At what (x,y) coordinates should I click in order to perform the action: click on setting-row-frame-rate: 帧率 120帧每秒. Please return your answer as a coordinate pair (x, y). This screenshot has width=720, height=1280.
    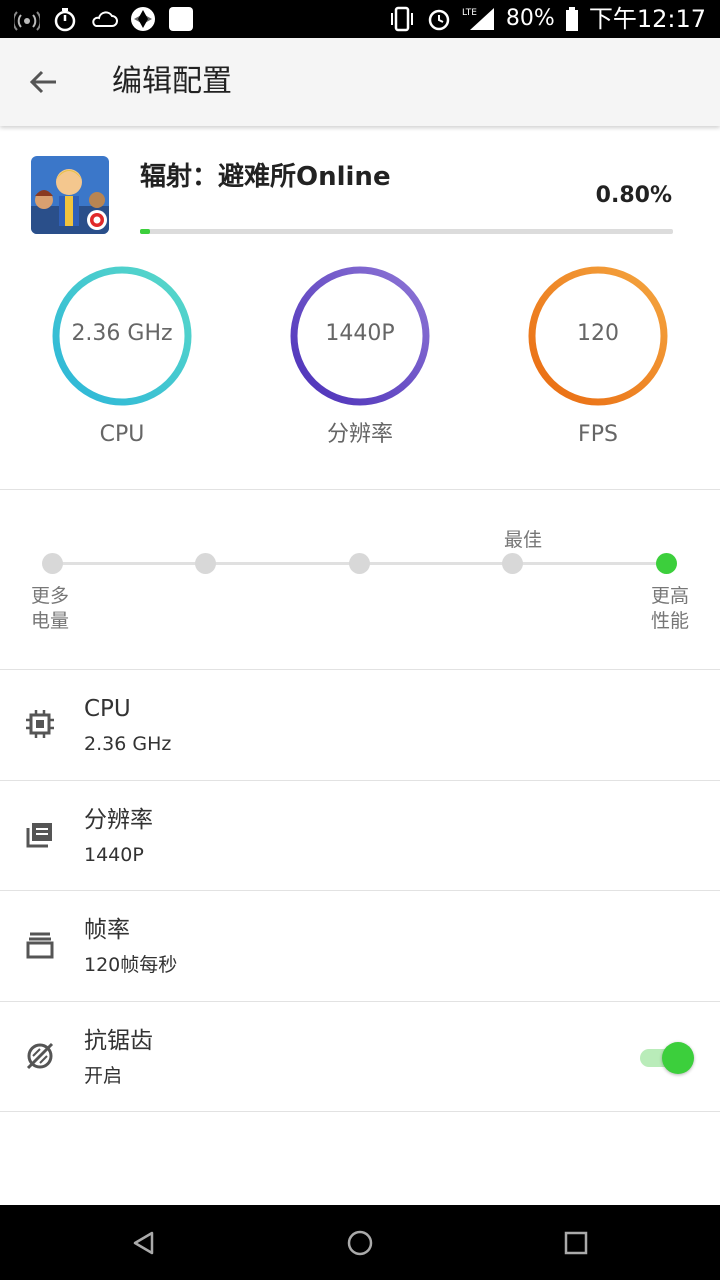
    Looking at the image, I should click on (360, 946).